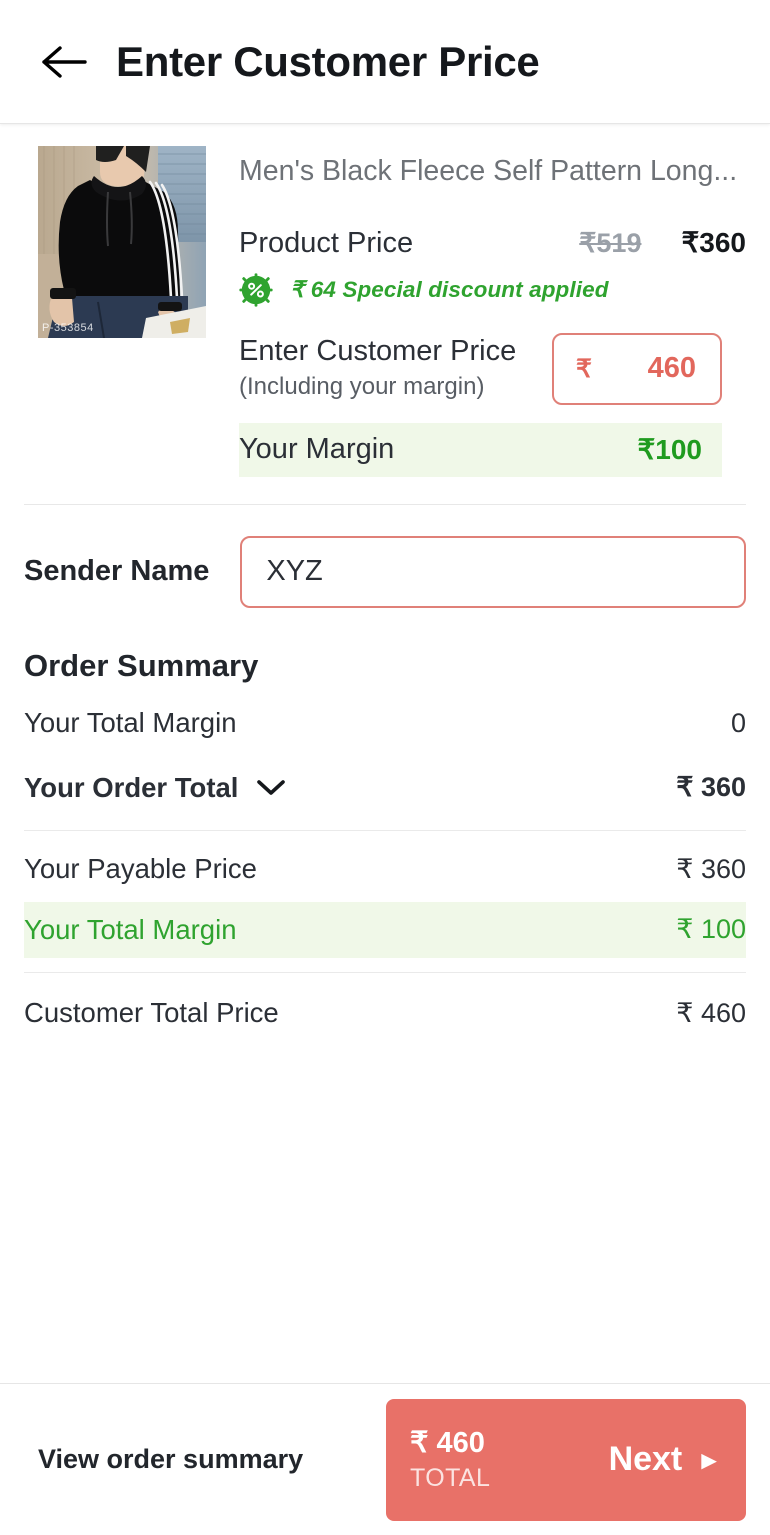 This screenshot has height=1535, width=770. What do you see at coordinates (271, 788) in the screenshot?
I see `chevron-down-icon` at bounding box center [271, 788].